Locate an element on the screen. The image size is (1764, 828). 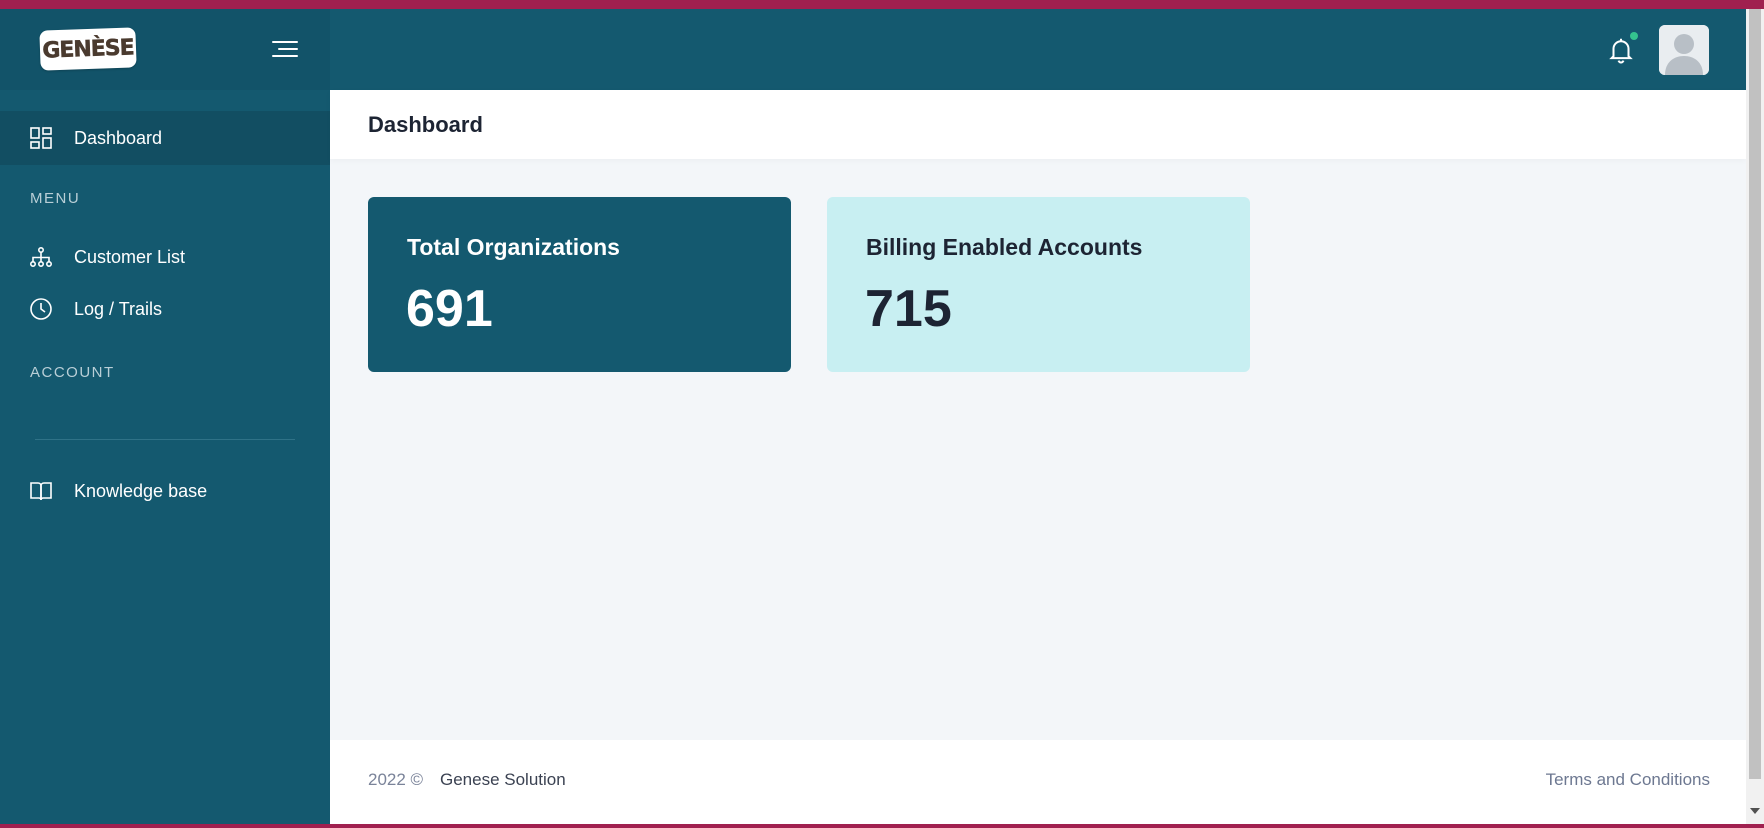
page-title-bar: Dashboard is located at coordinates (1038, 124).